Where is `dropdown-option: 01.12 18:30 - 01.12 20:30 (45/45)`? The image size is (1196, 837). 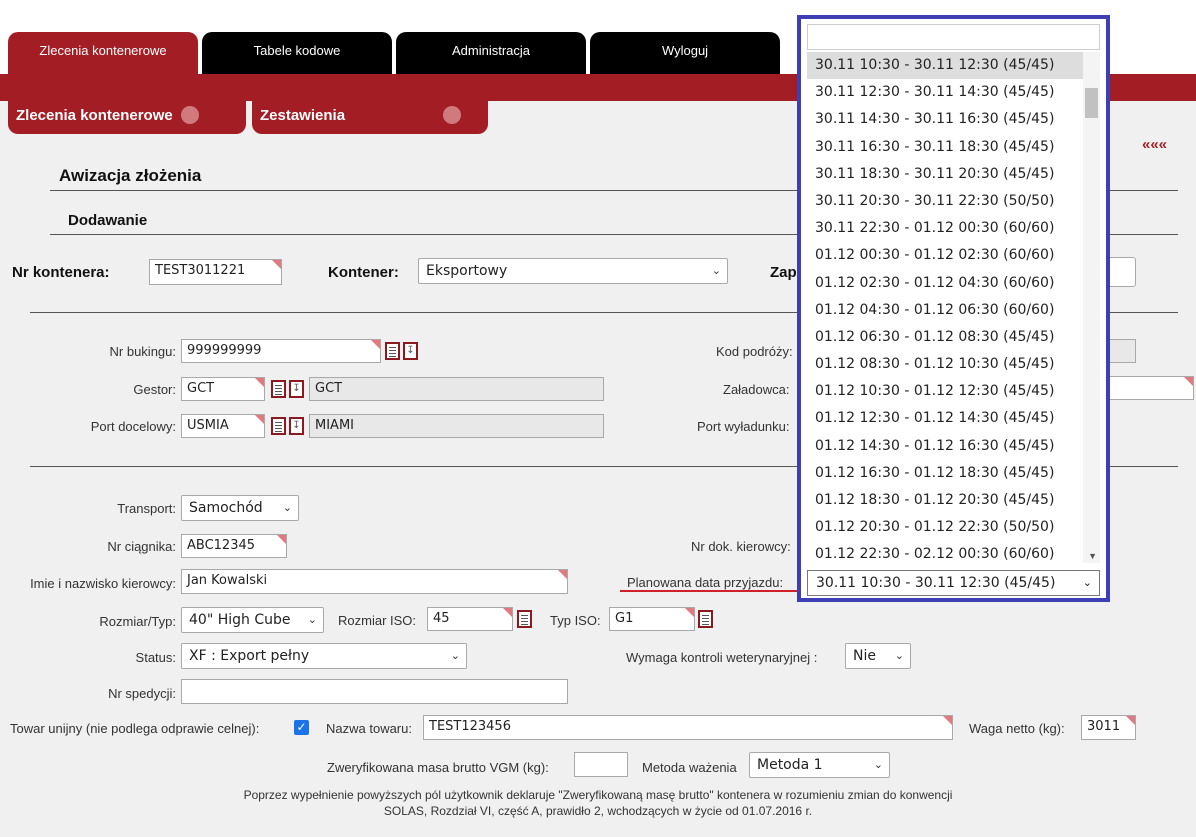
dropdown-option: 01.12 18:30 - 01.12 20:30 (45/45) is located at coordinates (953, 500).